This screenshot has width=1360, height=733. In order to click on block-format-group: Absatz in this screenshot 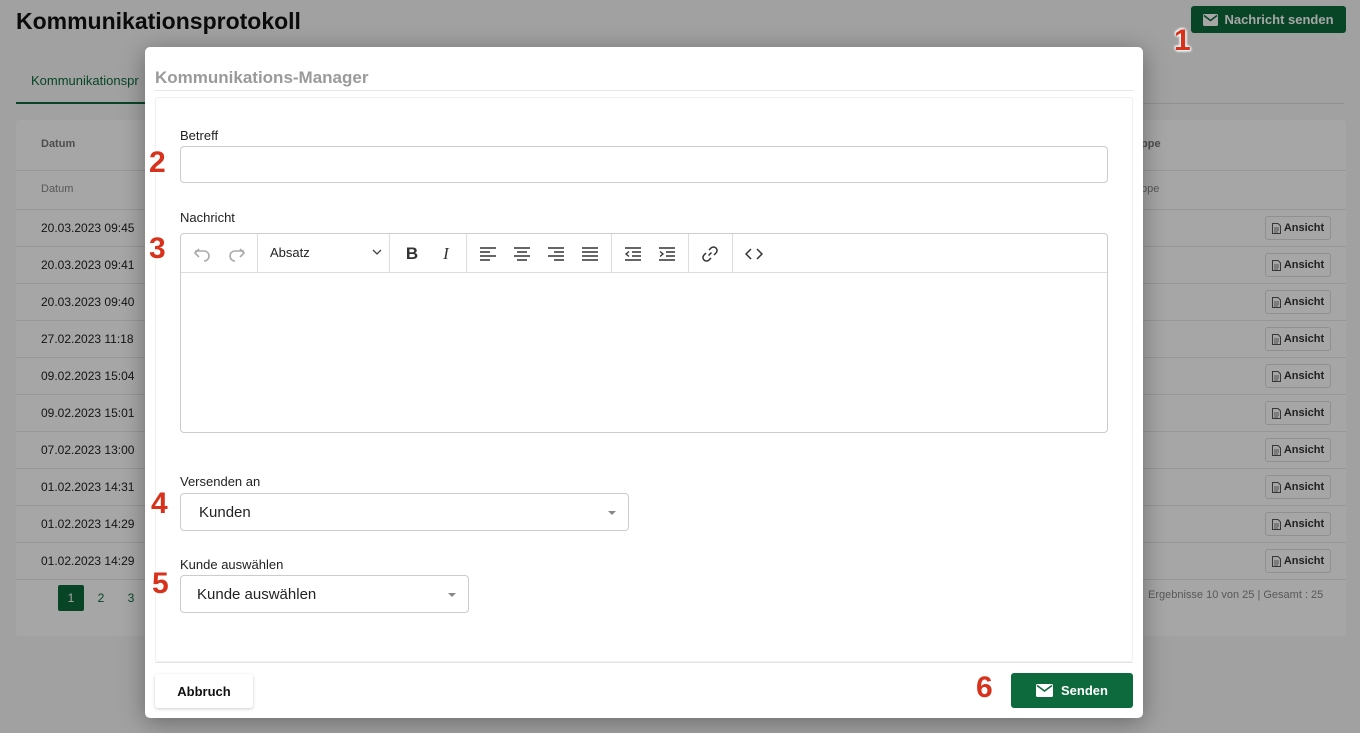, I will do `click(324, 253)`.